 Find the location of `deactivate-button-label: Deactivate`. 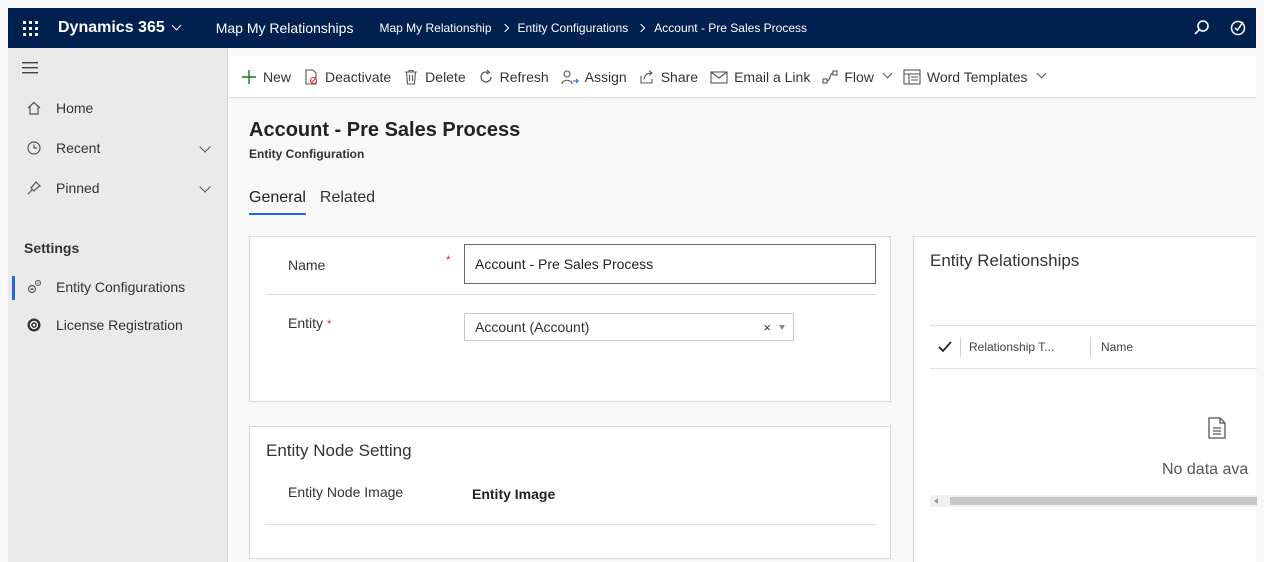

deactivate-button-label: Deactivate is located at coordinates (358, 76).